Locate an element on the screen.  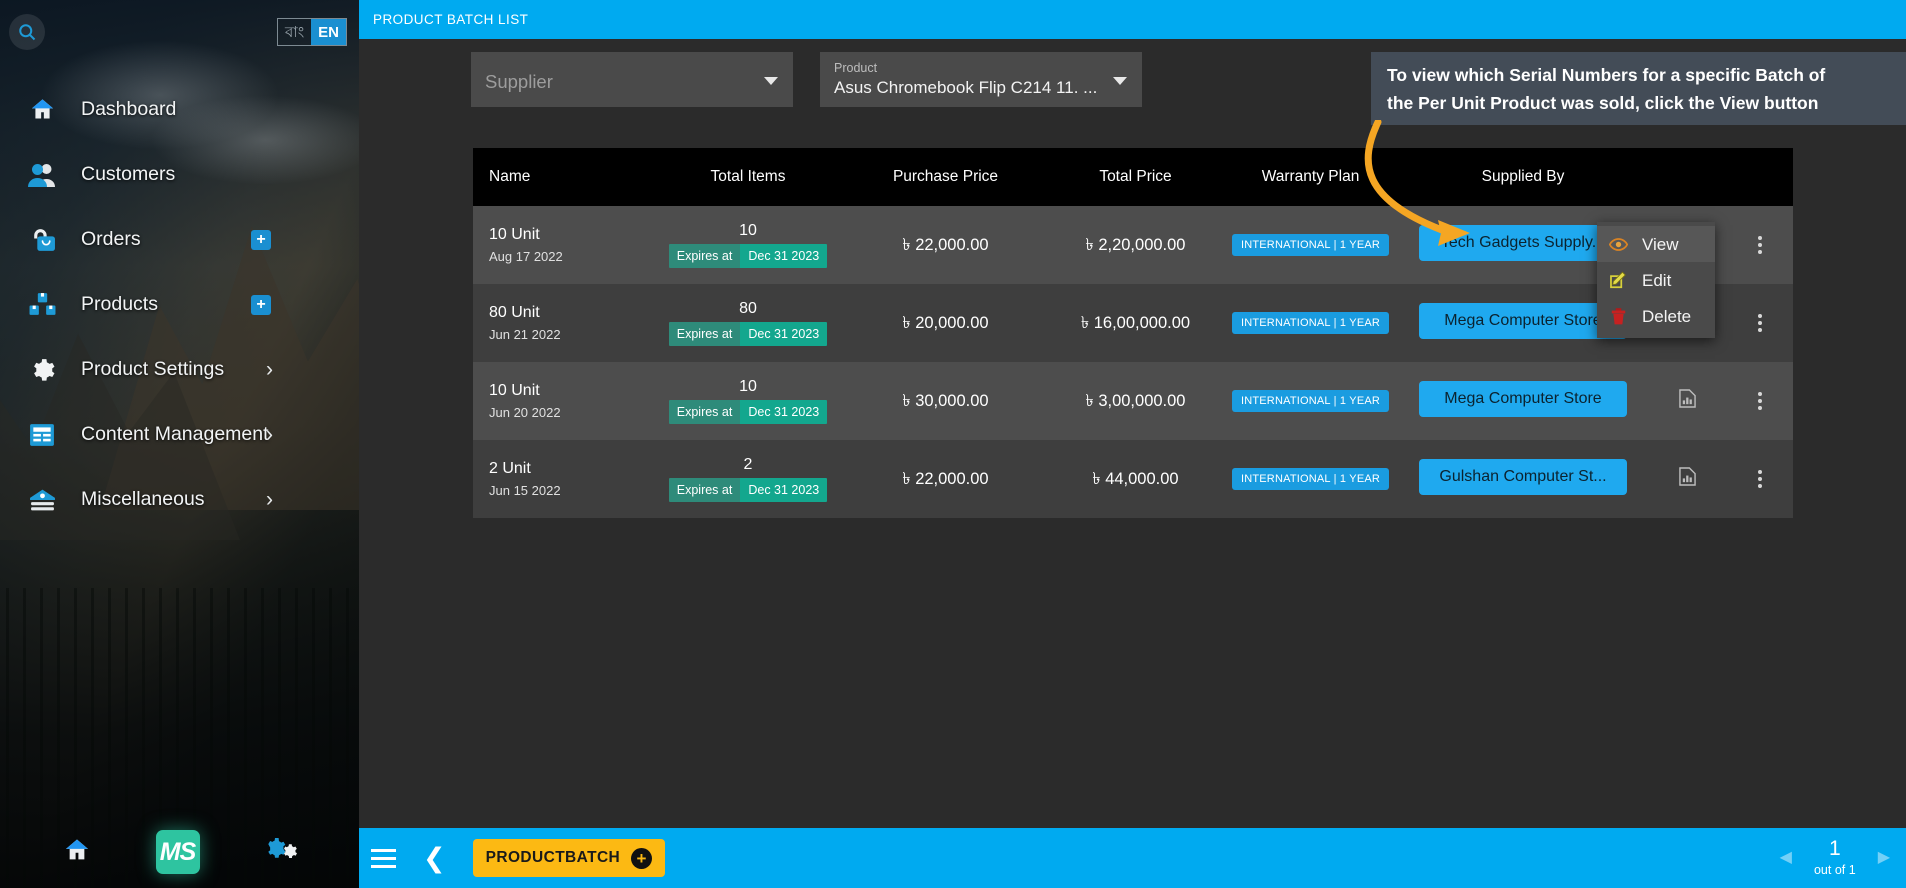
cell-row-menu is located at coordinates (1759, 479).